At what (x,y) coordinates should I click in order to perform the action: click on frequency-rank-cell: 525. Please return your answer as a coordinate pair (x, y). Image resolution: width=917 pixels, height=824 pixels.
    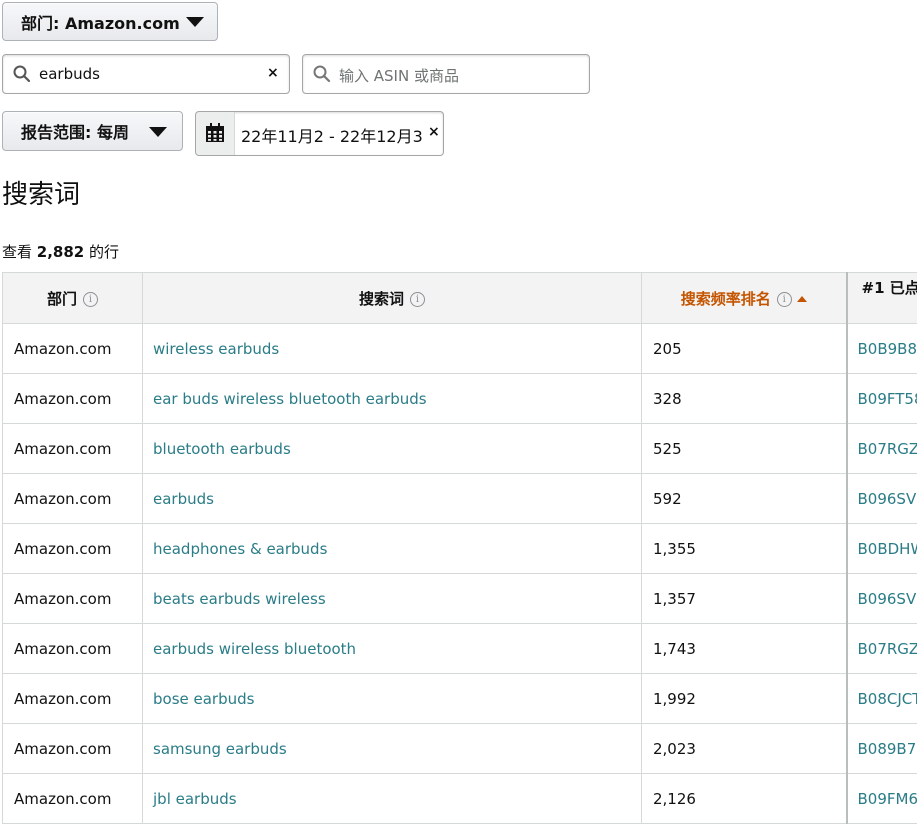
    Looking at the image, I should click on (744, 449).